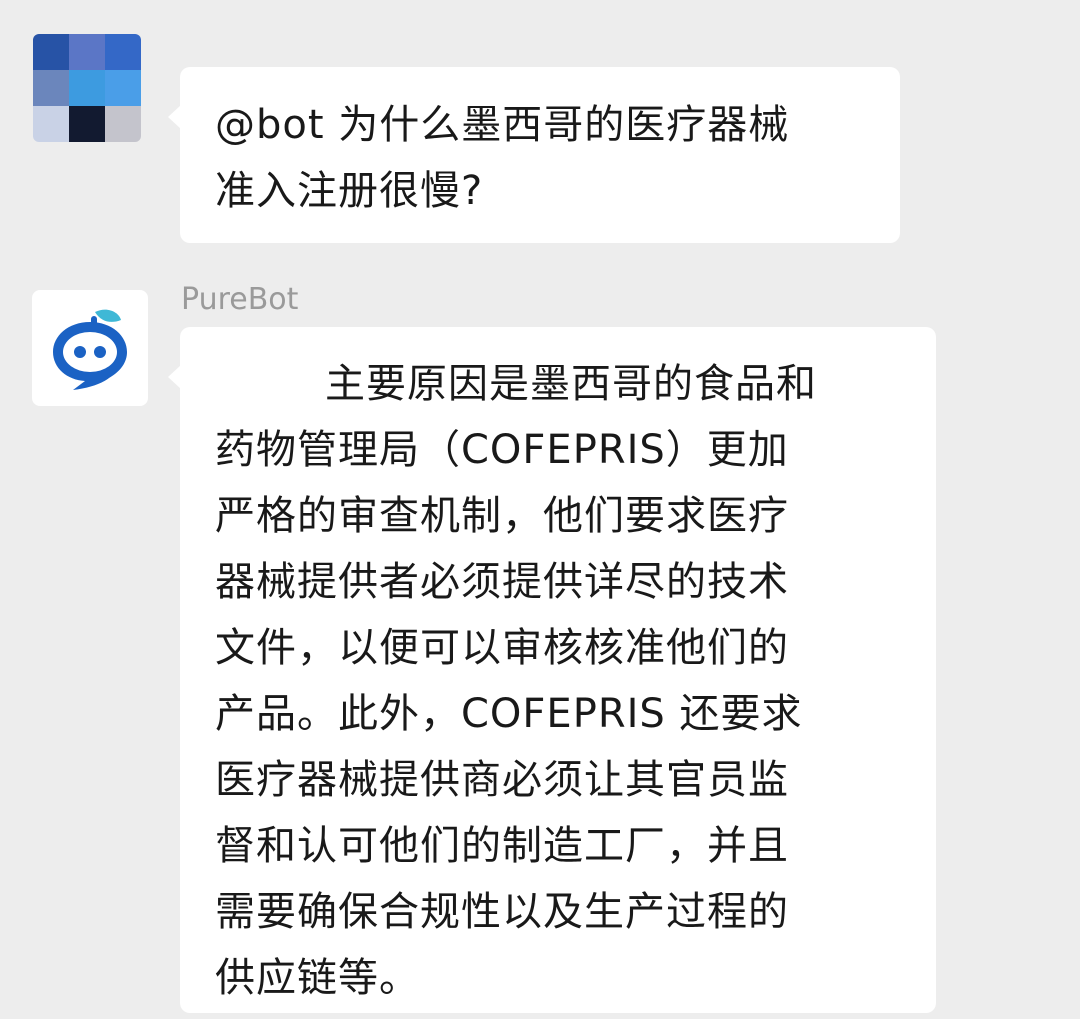 Image resolution: width=1080 pixels, height=1019 pixels. Describe the element at coordinates (502, 158) in the screenshot. I see `user-message-text: @bot 为什么墨西哥的医疗器械 准入注册很慢?` at that location.